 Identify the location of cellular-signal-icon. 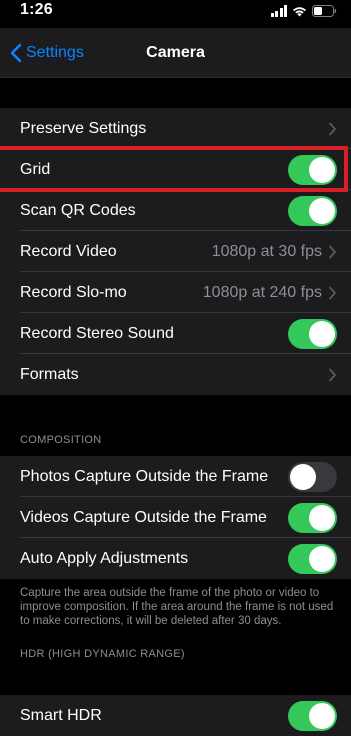
(278, 11).